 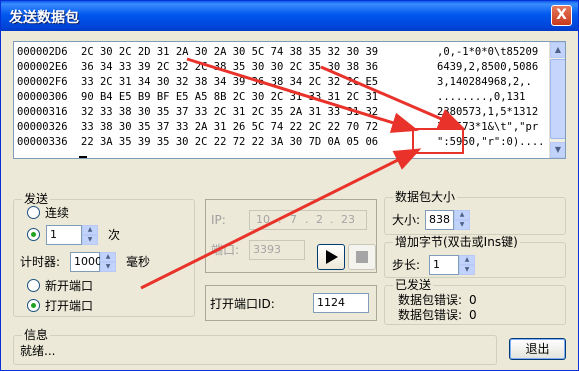 I want to click on ip-octet-3: 2, so click(x=319, y=219).